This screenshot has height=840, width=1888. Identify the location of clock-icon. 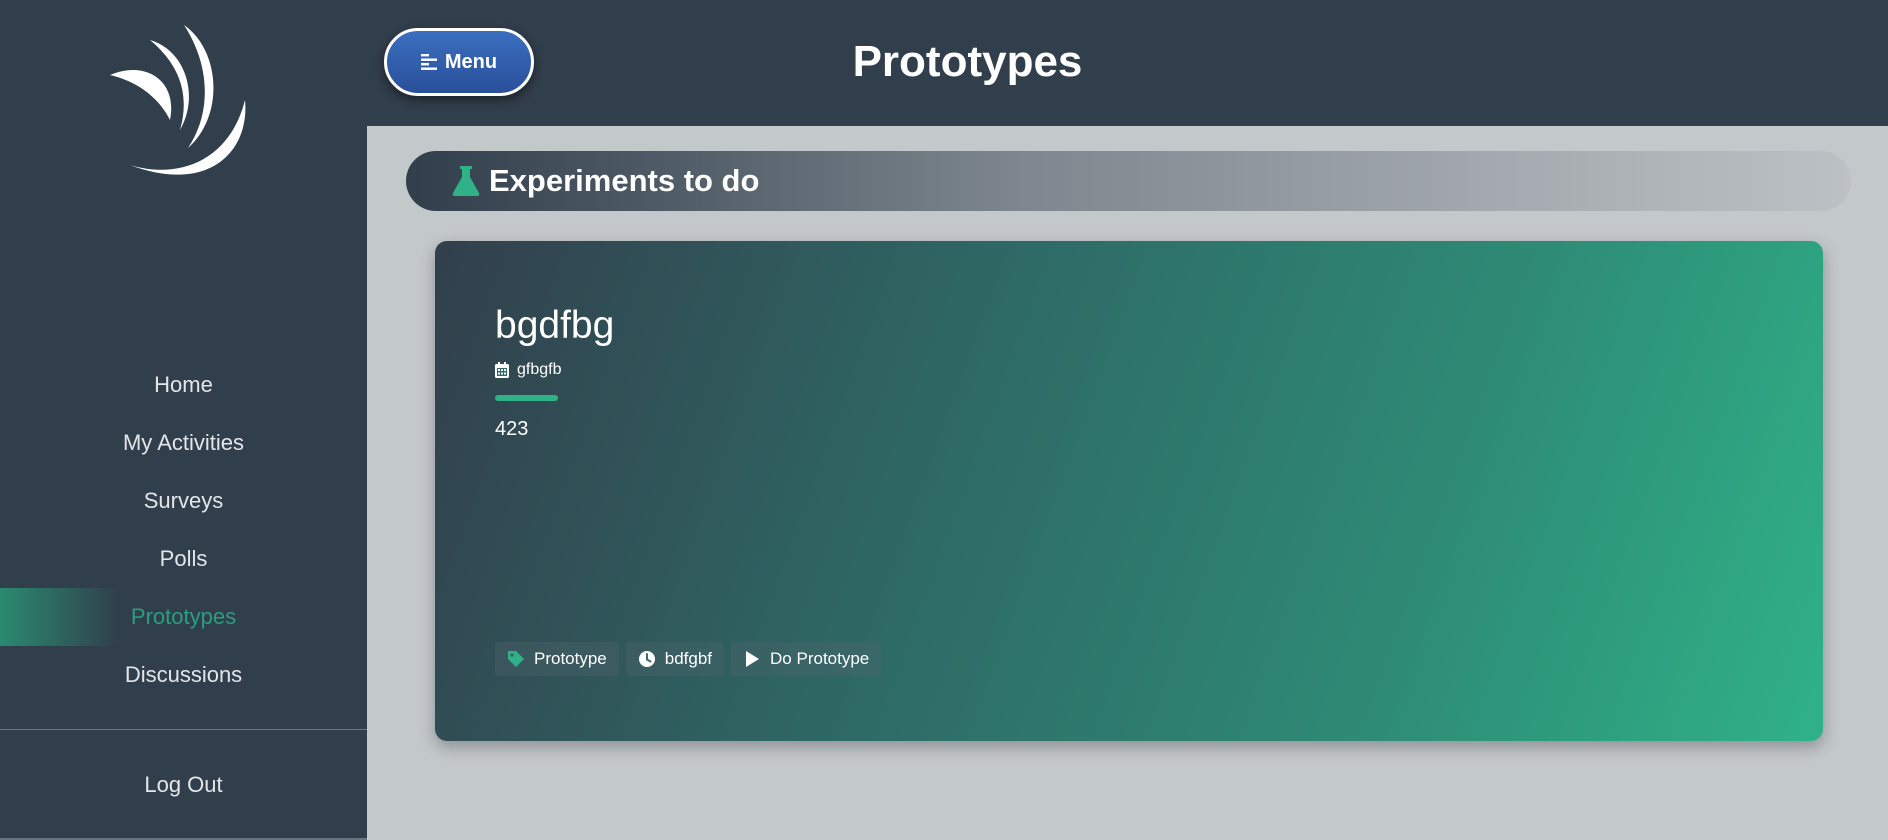
(646, 659).